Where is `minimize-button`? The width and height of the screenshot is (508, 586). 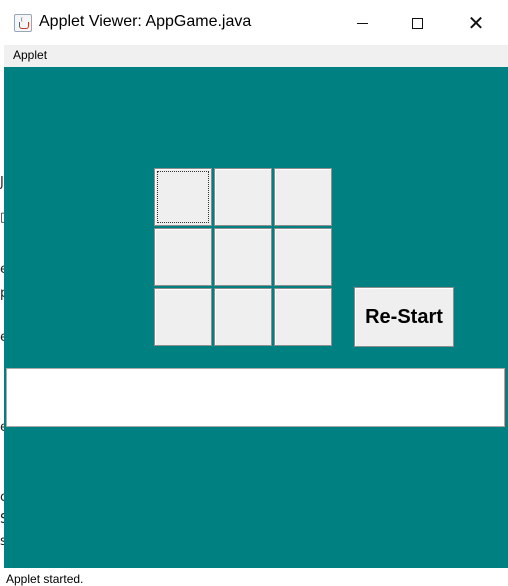
minimize-button is located at coordinates (362, 23).